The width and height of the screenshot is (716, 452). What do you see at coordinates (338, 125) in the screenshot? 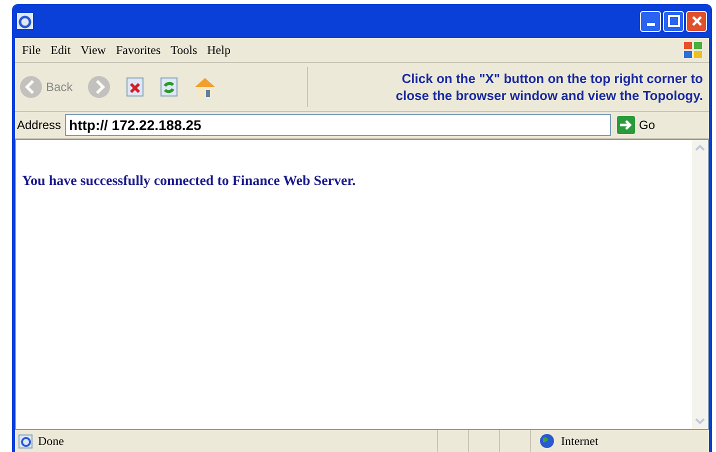
I see `address-field: http:// 172.22.188.25` at bounding box center [338, 125].